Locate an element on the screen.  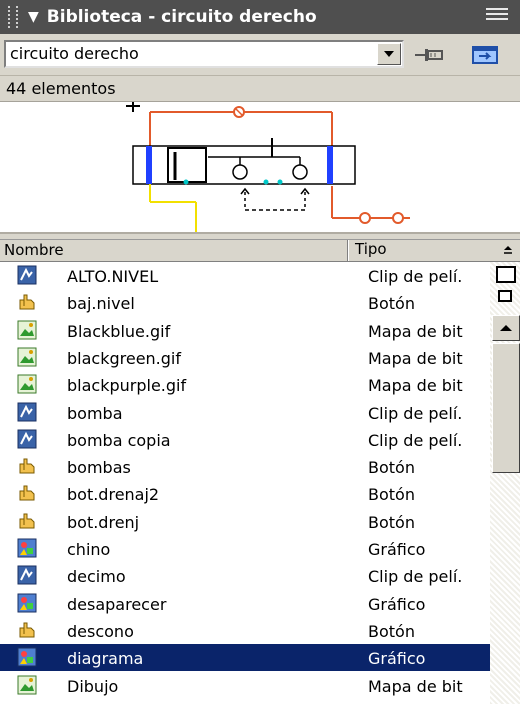
list-item: blackpurple.gif Mapa de bit is located at coordinates (245, 384).